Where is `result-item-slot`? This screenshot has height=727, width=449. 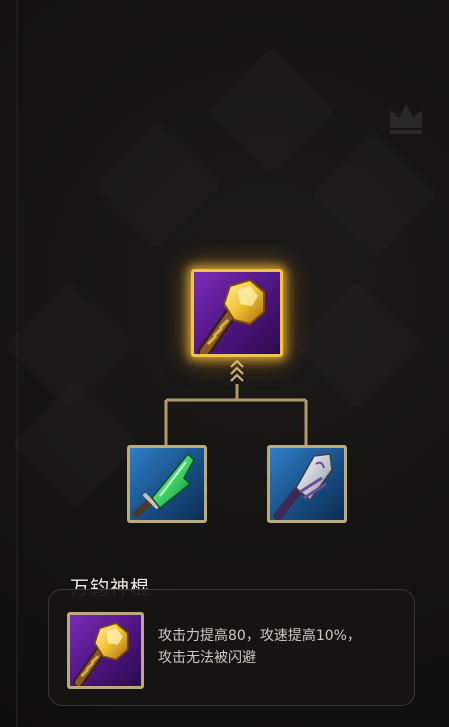 result-item-slot is located at coordinates (237, 313).